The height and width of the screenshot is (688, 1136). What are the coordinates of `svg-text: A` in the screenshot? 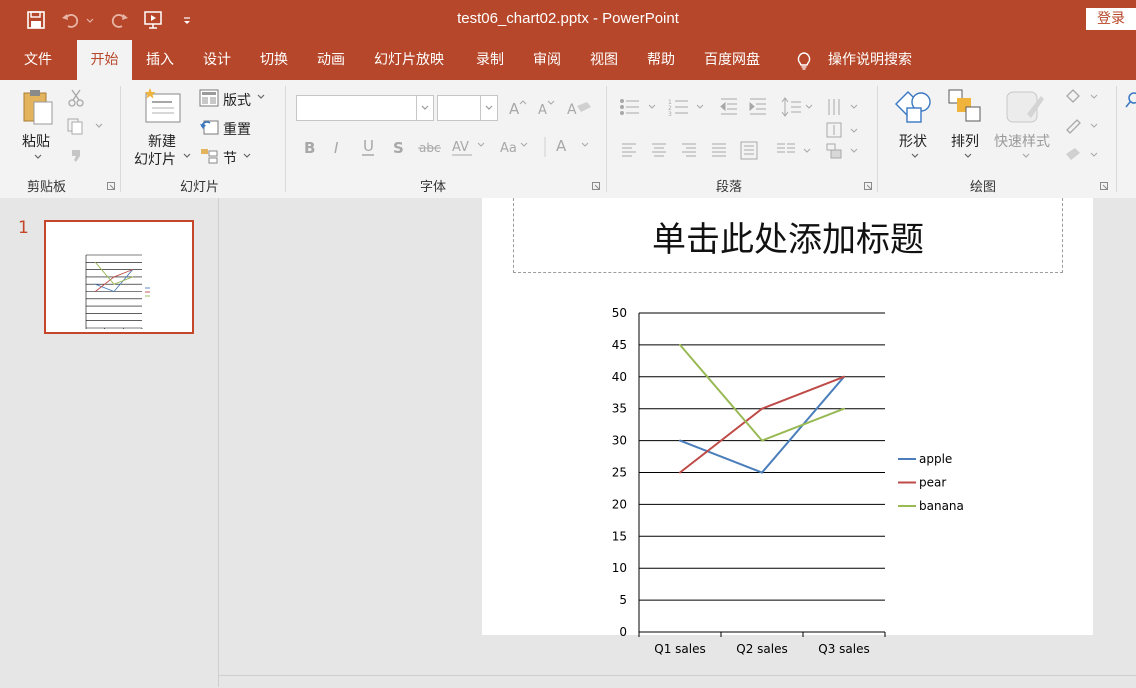 It's located at (514, 109).